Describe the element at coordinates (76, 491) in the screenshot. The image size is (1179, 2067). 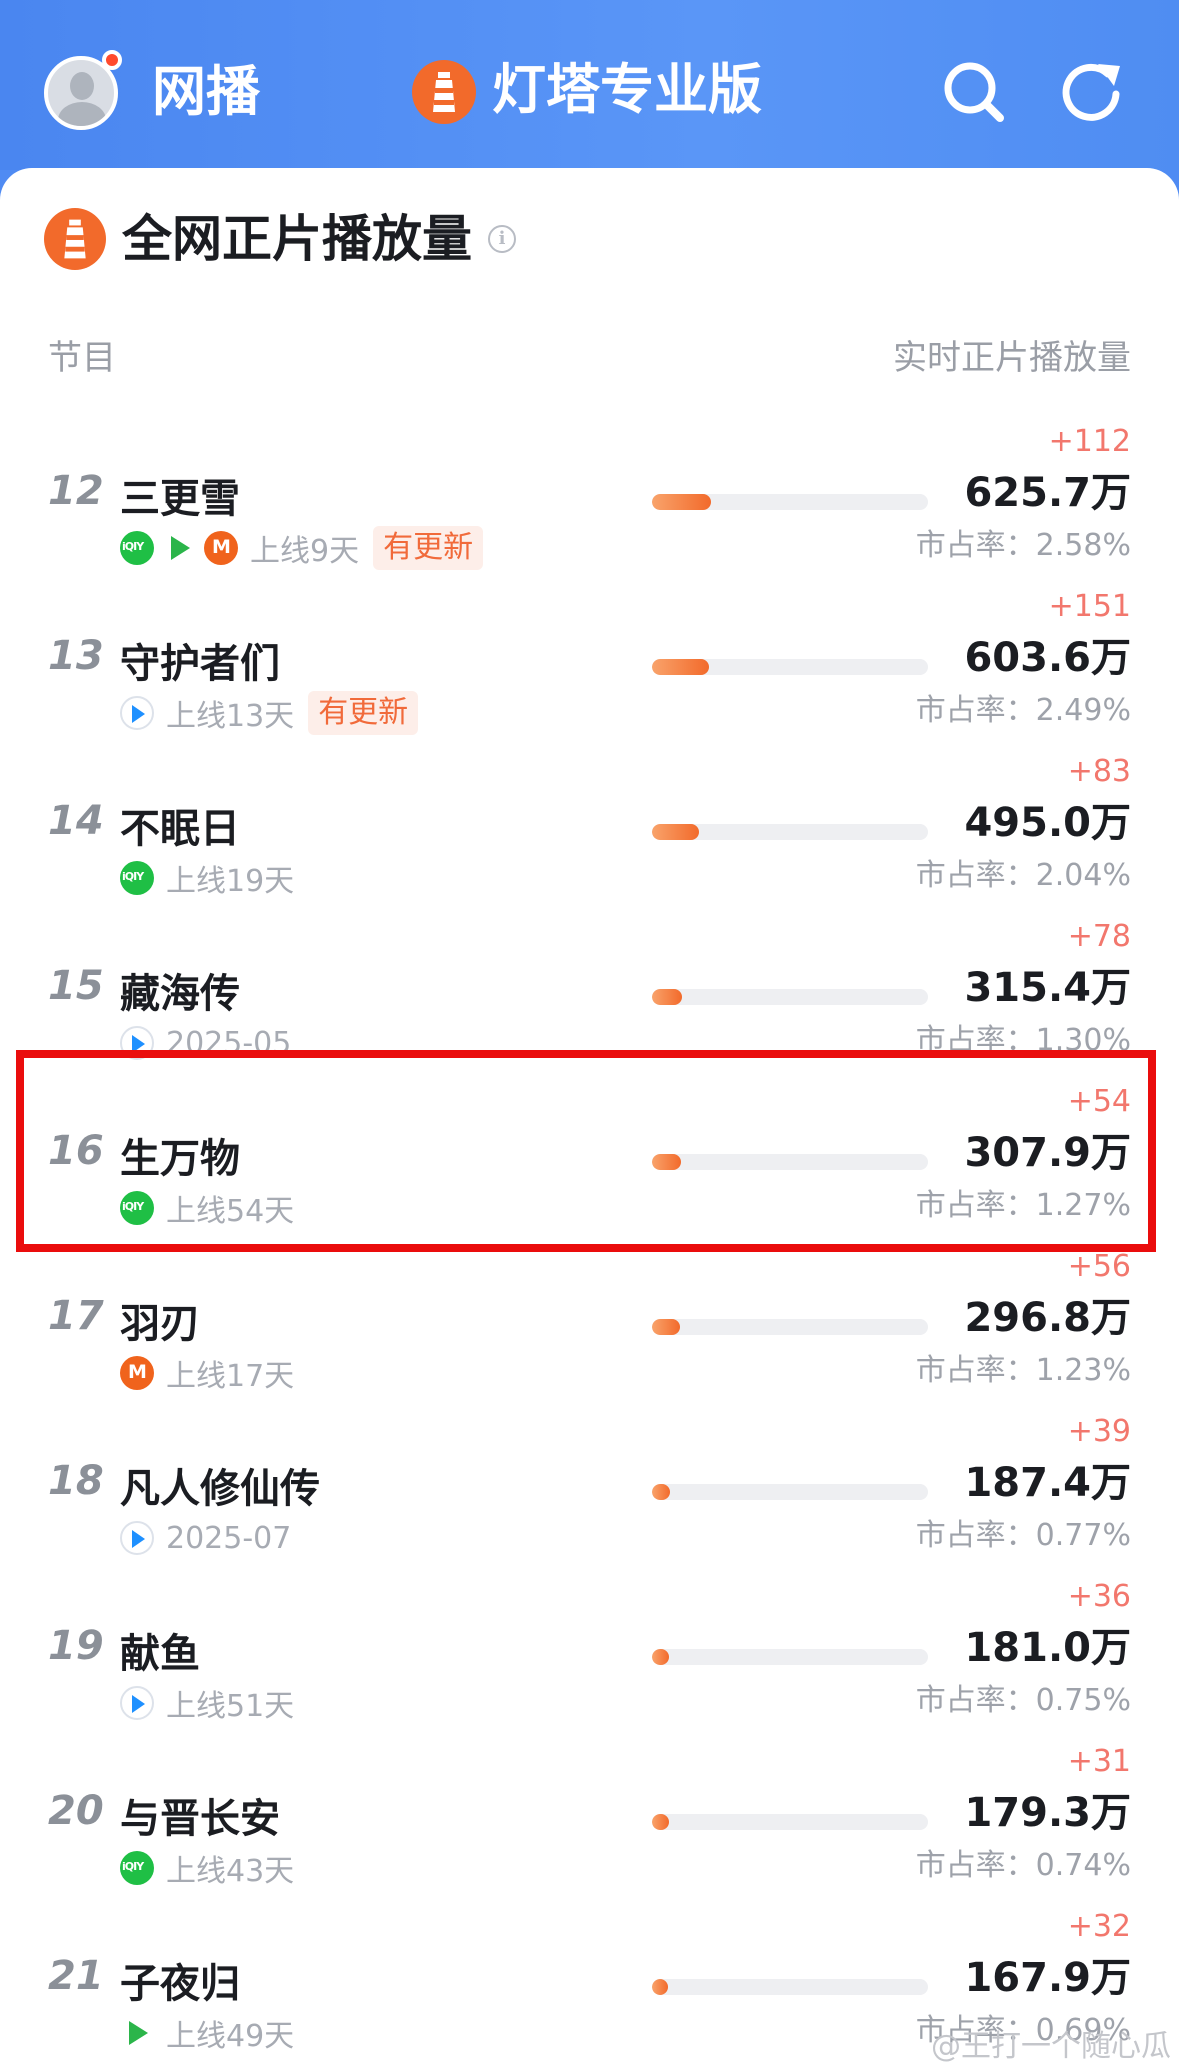
I see `rank-number: 12` at that location.